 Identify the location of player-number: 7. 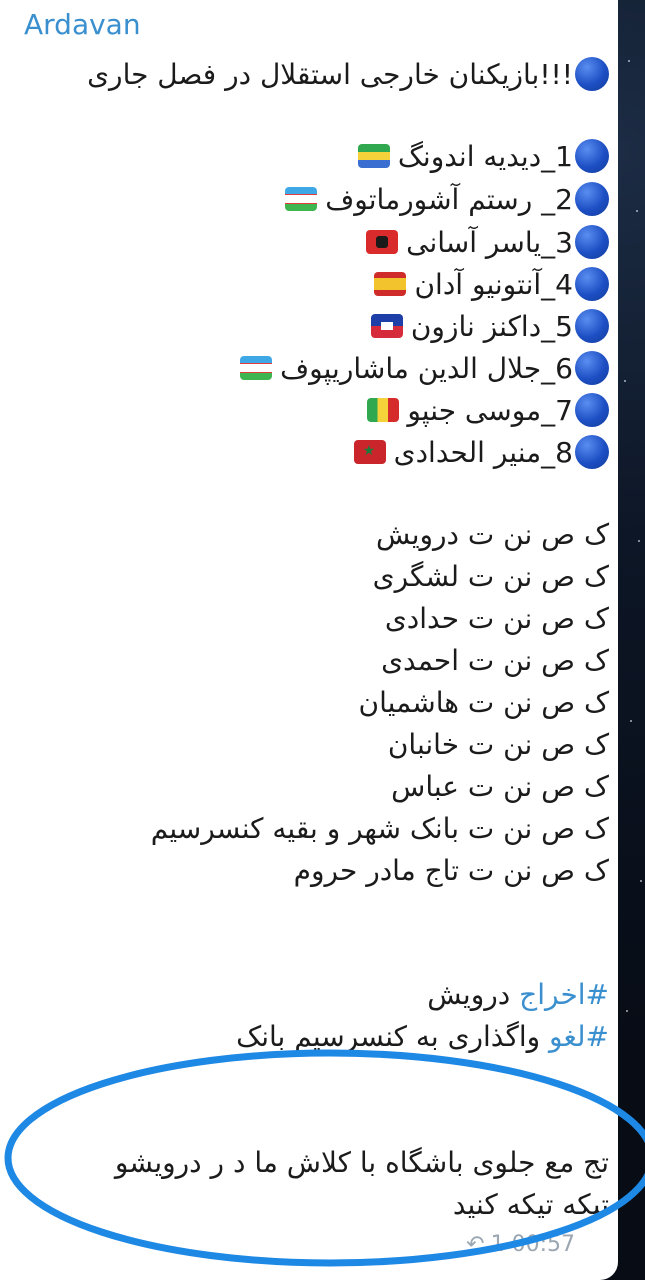
(564, 410).